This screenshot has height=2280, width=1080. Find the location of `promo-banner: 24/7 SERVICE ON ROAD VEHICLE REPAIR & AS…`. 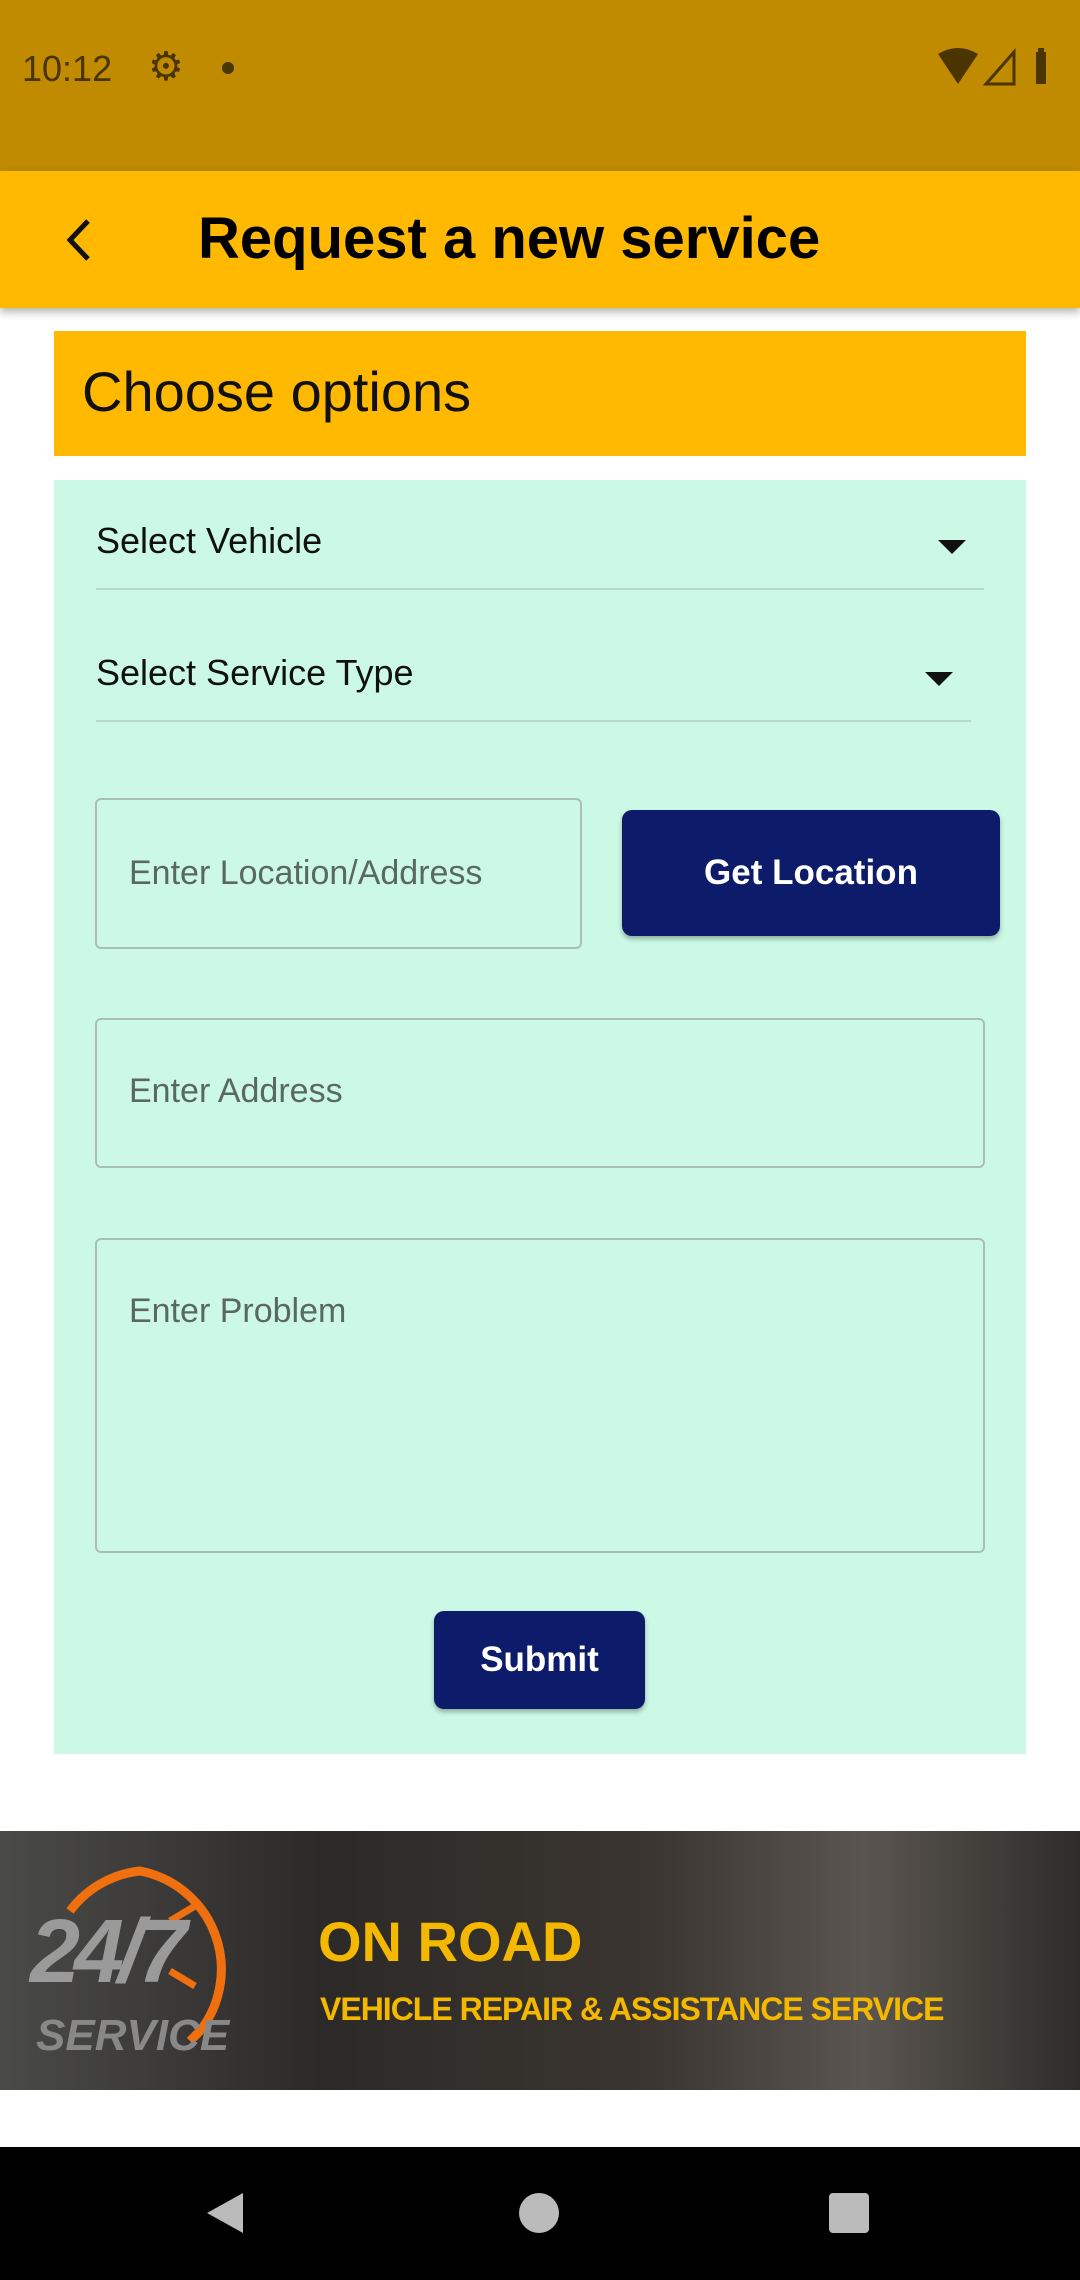

promo-banner: 24/7 SERVICE ON ROAD VEHICLE REPAIR & AS… is located at coordinates (540, 1960).